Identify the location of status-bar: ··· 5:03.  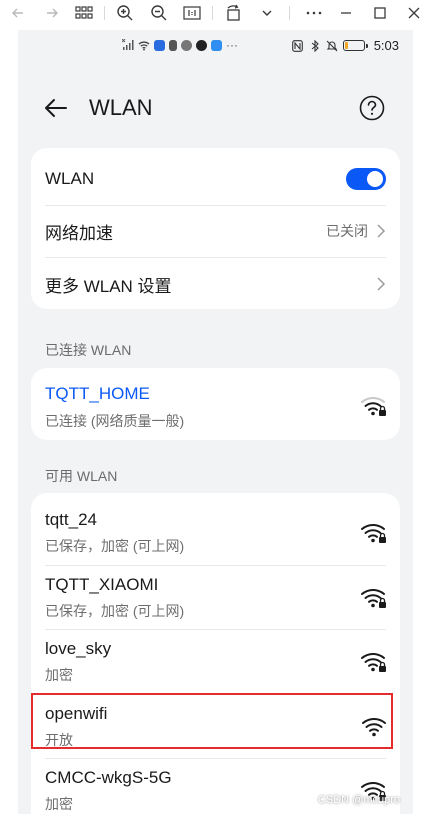
(215, 45).